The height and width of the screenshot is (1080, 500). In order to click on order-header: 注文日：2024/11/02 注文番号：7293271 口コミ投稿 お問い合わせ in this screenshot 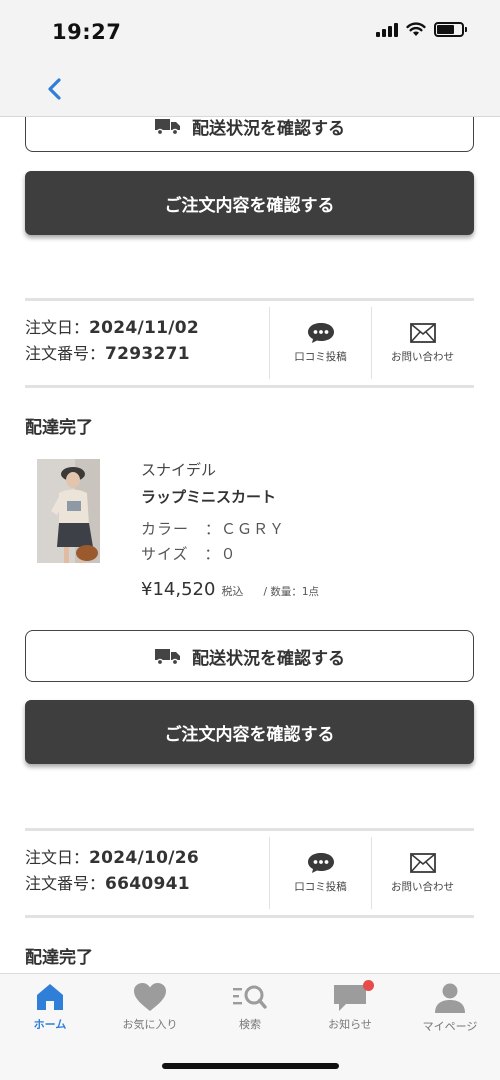, I will do `click(249, 343)`.